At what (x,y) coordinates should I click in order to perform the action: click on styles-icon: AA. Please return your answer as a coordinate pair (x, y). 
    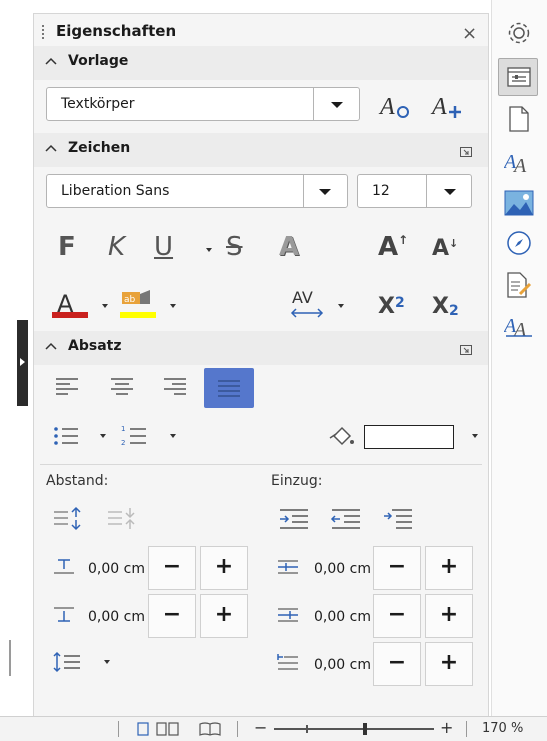
    Looking at the image, I should click on (519, 161).